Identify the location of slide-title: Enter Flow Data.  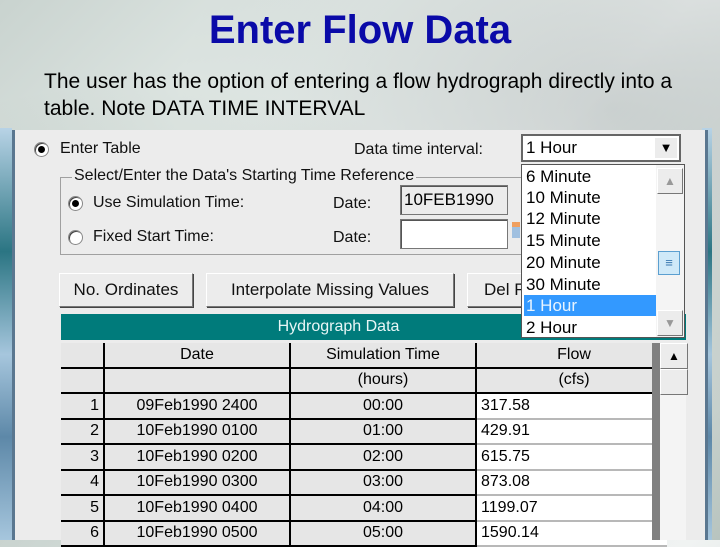
(360, 30).